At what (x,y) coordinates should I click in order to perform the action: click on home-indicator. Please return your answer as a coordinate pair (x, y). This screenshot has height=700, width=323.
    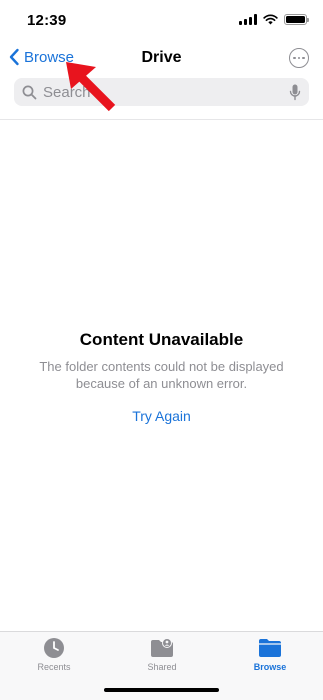
    Looking at the image, I should click on (161, 690).